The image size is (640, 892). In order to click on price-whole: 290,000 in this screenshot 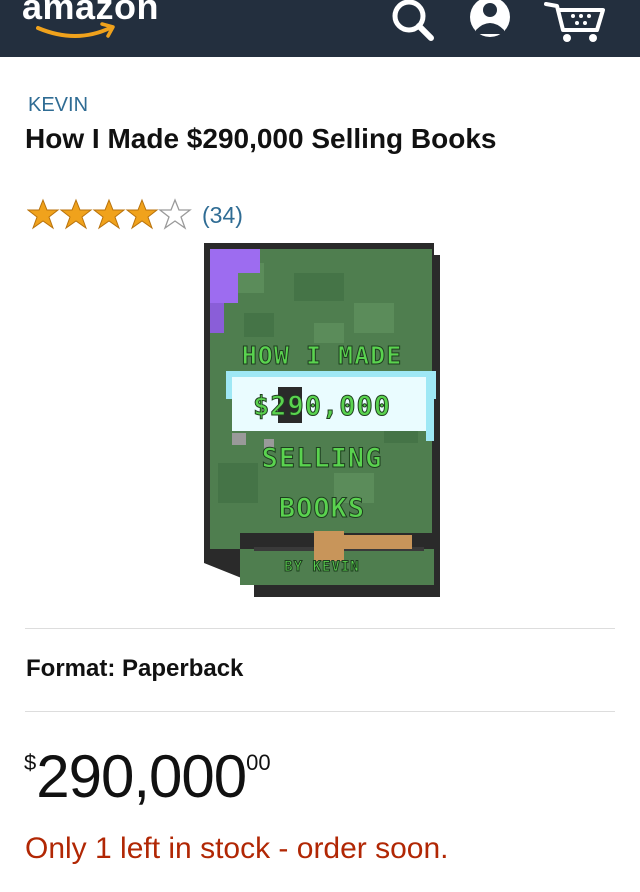, I will do `click(141, 776)`.